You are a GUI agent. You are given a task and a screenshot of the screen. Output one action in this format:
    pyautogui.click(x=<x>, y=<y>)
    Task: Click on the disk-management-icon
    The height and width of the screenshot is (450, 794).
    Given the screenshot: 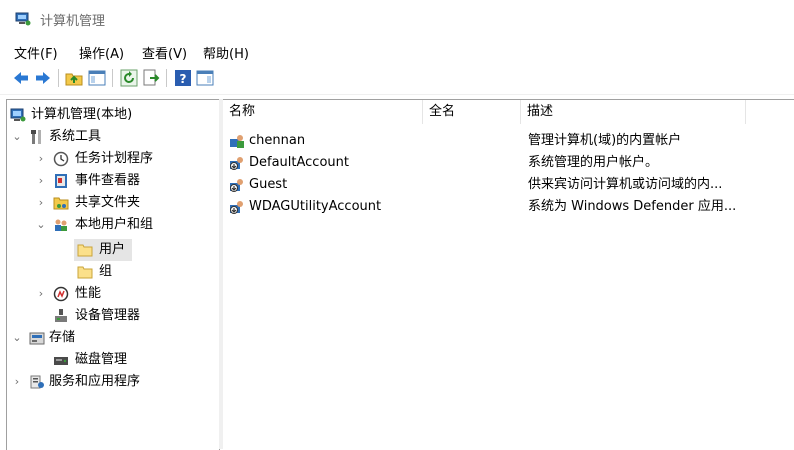 What is the action you would take?
    pyautogui.click(x=61, y=361)
    